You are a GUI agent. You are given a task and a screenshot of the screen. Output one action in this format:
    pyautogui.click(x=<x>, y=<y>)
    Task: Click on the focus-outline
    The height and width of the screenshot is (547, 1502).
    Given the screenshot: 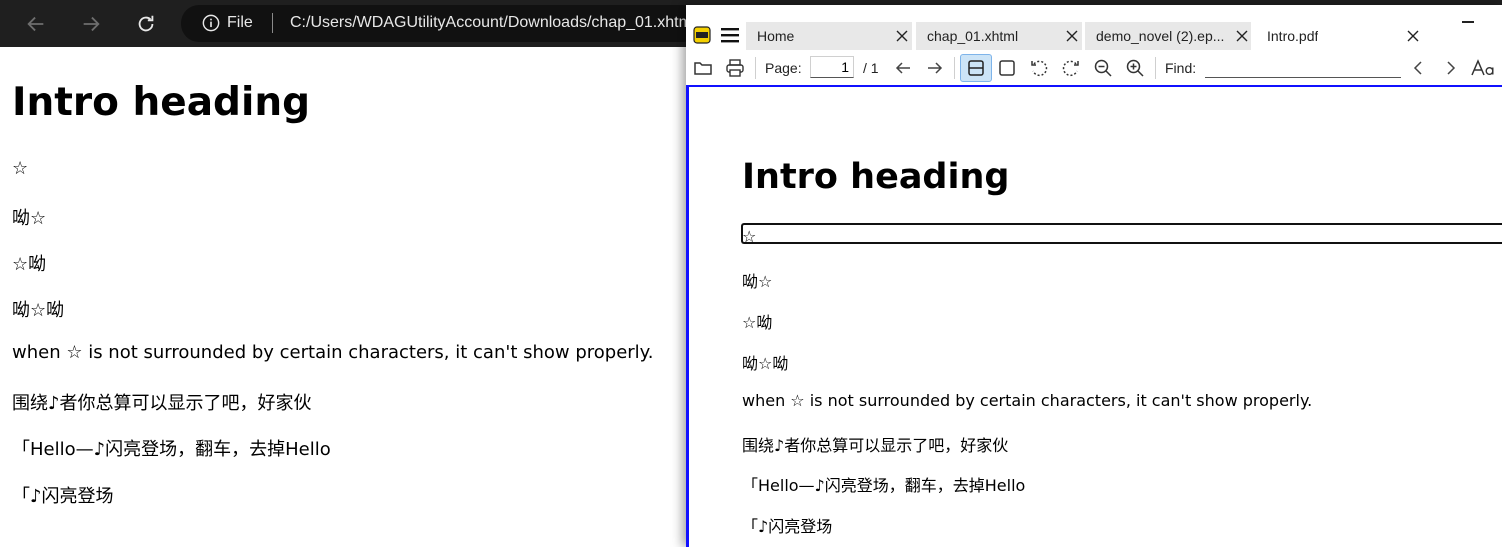 What is the action you would take?
    pyautogui.click(x=1121, y=233)
    